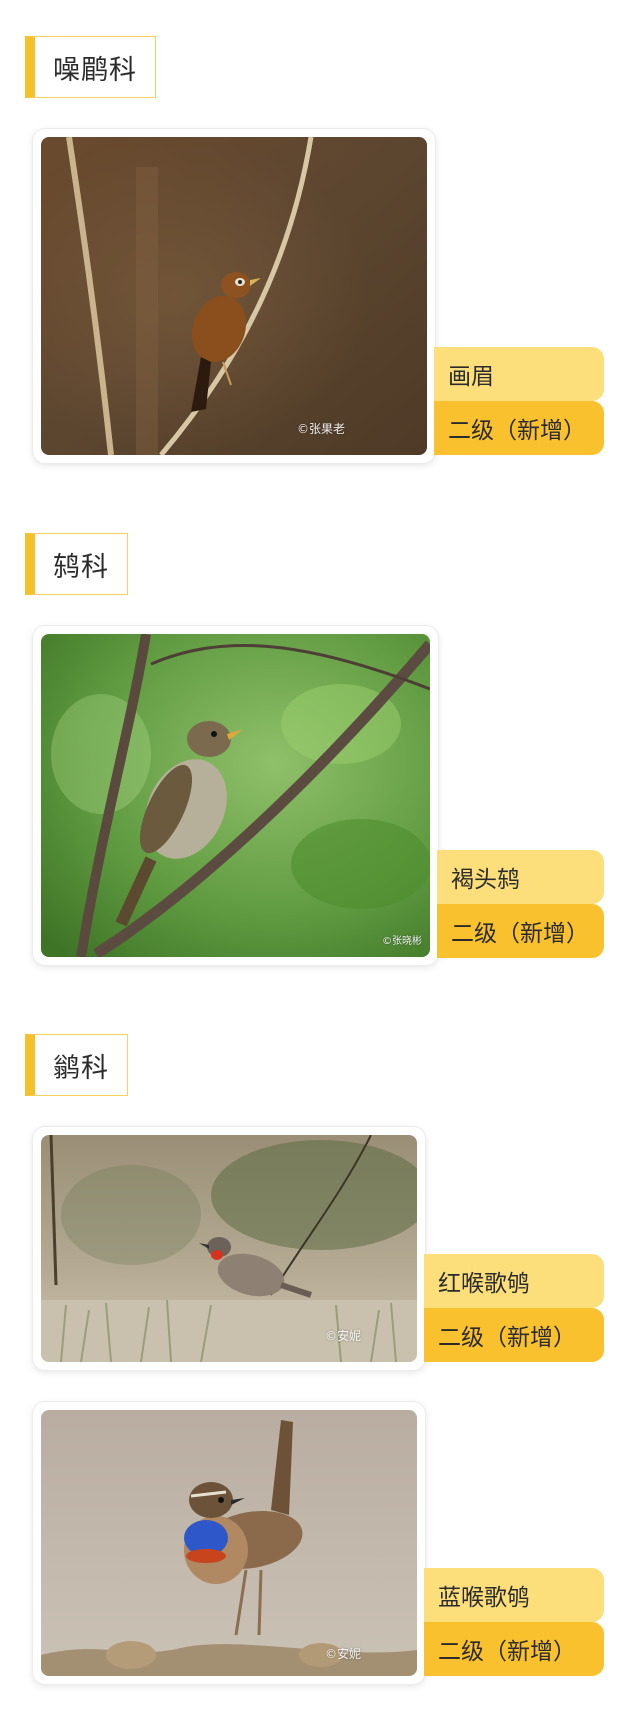 Image resolution: width=640 pixels, height=1717 pixels. Describe the element at coordinates (471, 377) in the screenshot. I see `bird-name: 画眉` at that location.